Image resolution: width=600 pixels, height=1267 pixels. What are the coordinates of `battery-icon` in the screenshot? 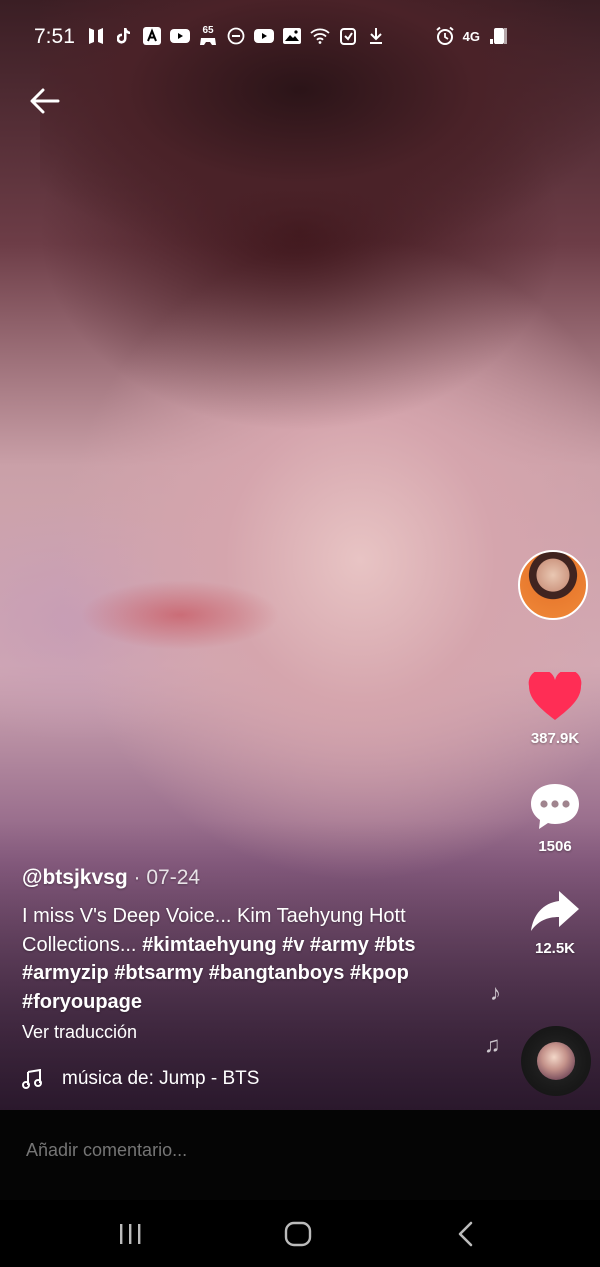 It's located at (499, 36).